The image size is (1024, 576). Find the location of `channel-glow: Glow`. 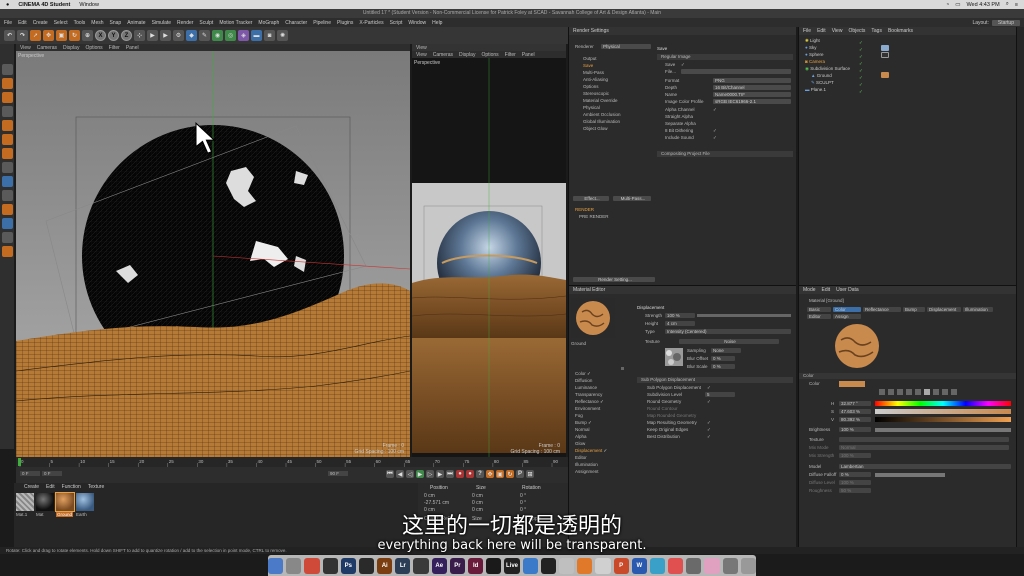

channel-glow: Glow is located at coordinates (580, 443).